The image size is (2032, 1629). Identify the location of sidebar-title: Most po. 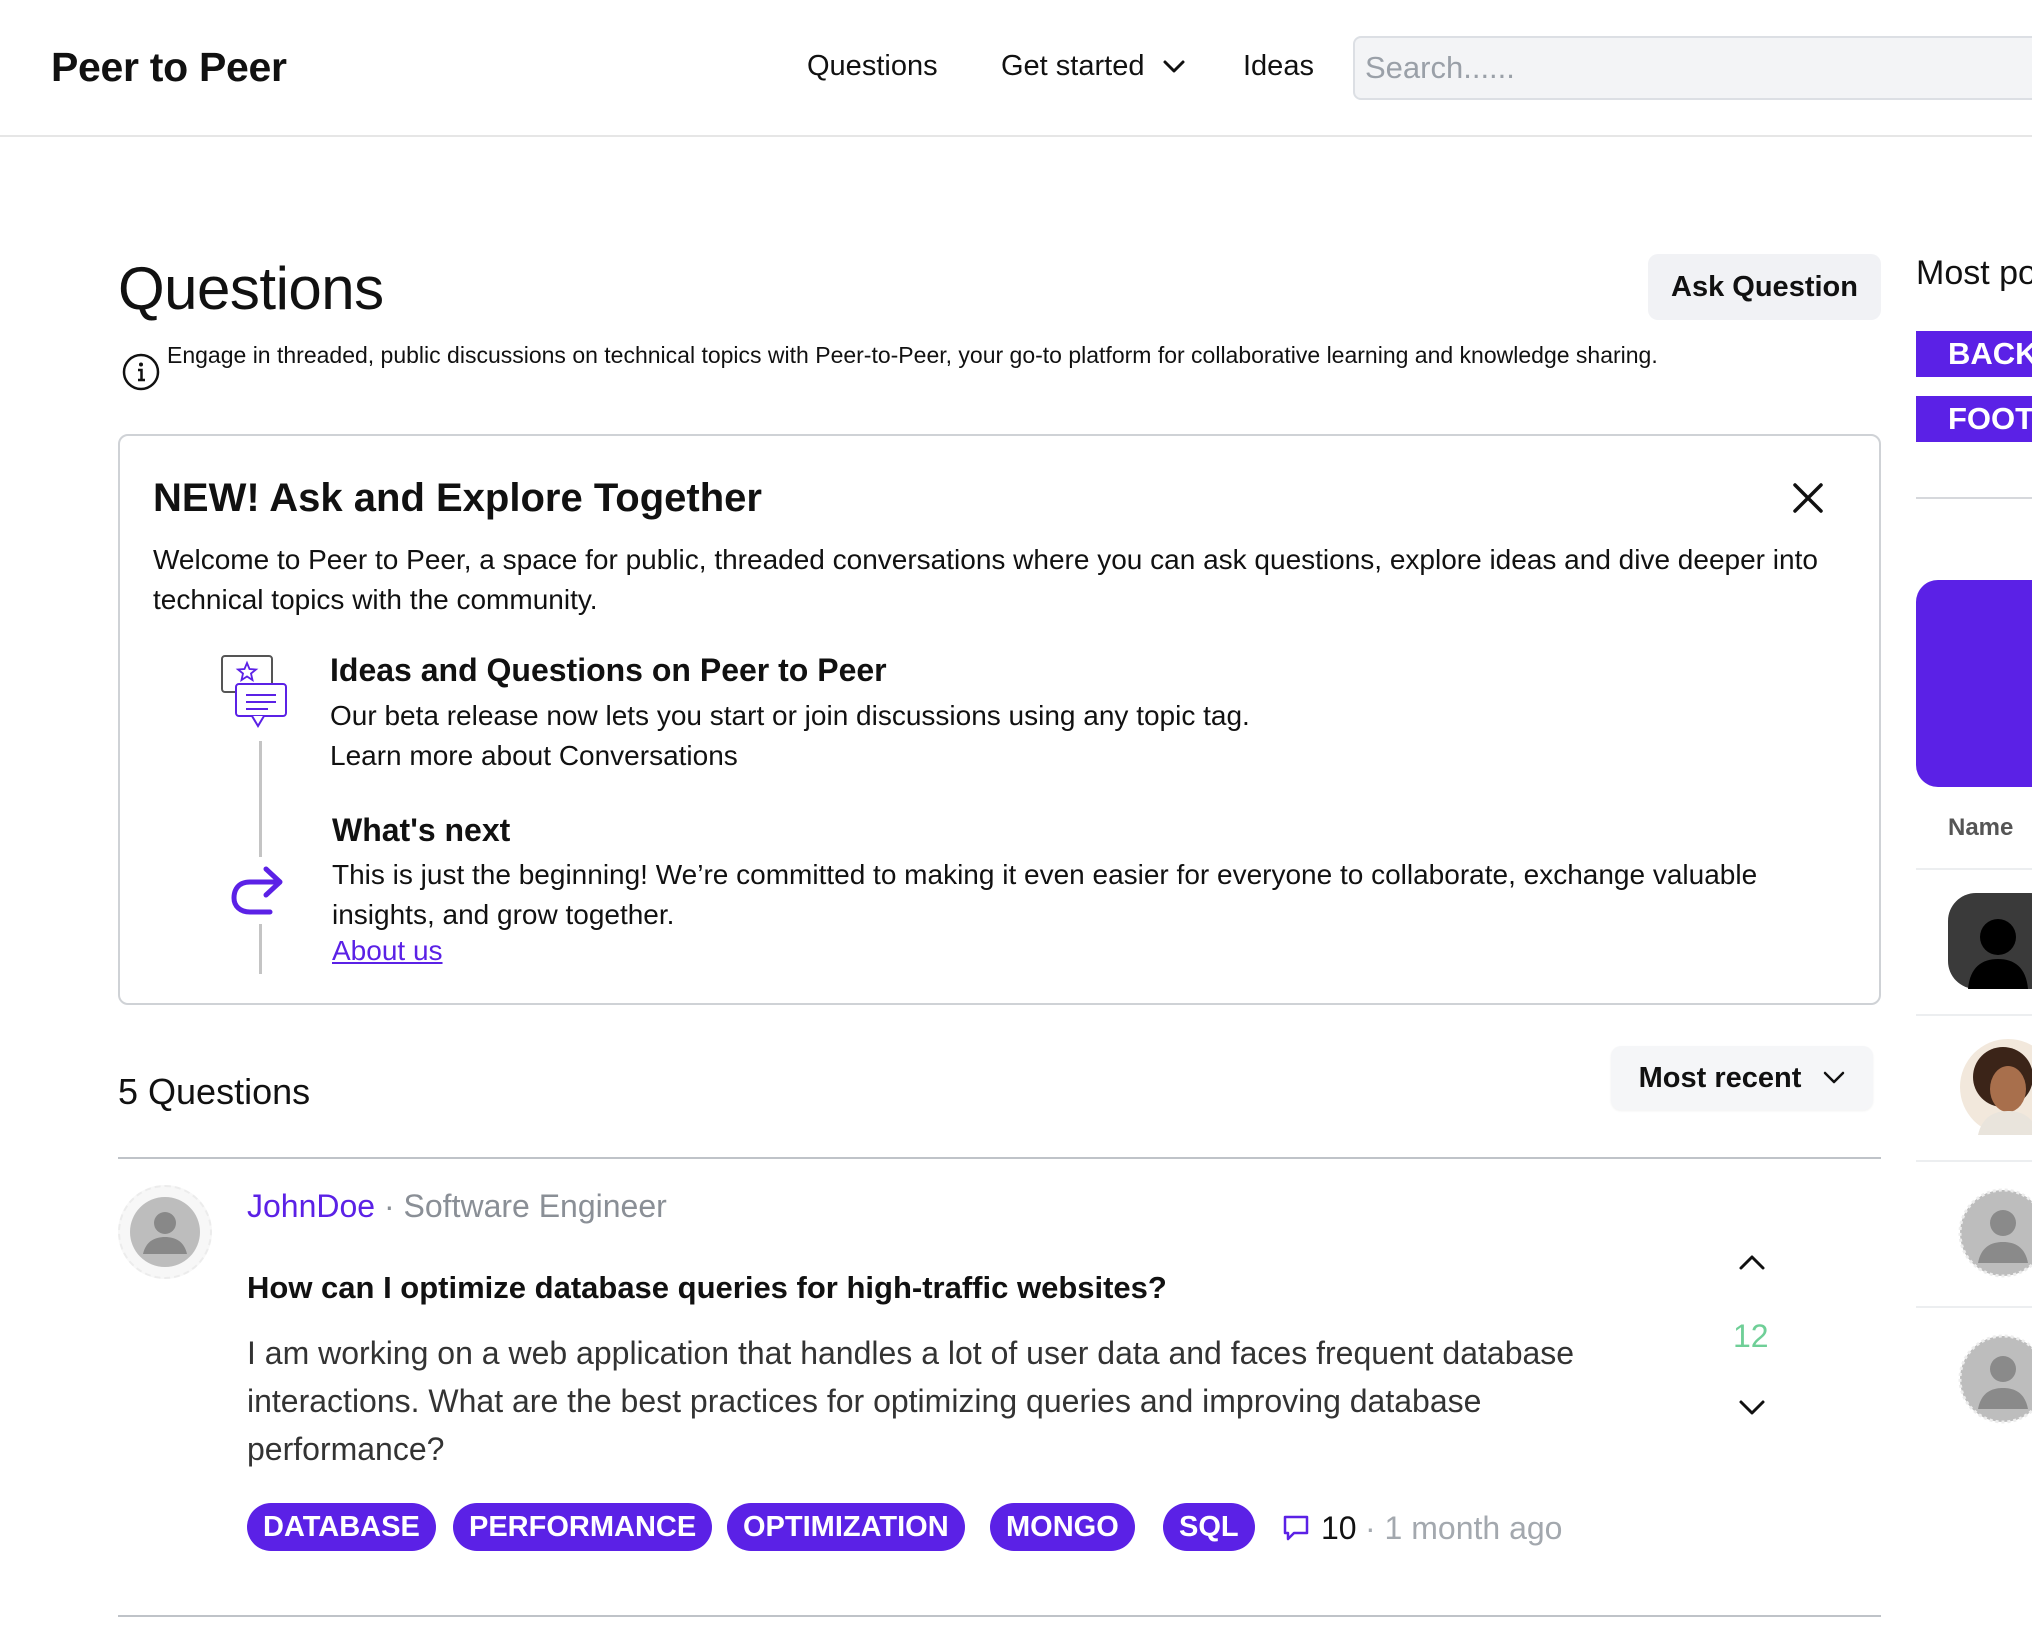
(1974, 273).